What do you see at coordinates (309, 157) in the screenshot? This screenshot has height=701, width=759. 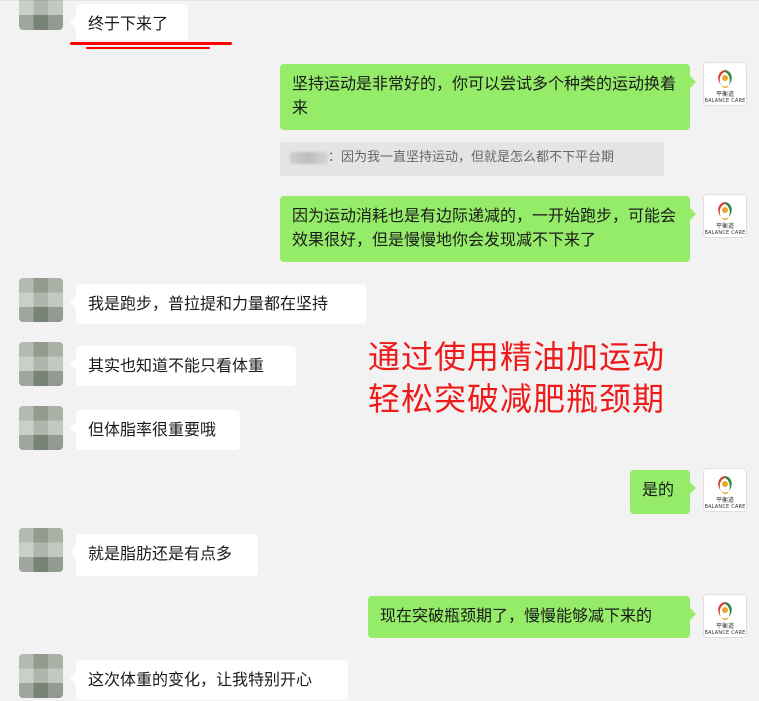 I see `blurred-name` at bounding box center [309, 157].